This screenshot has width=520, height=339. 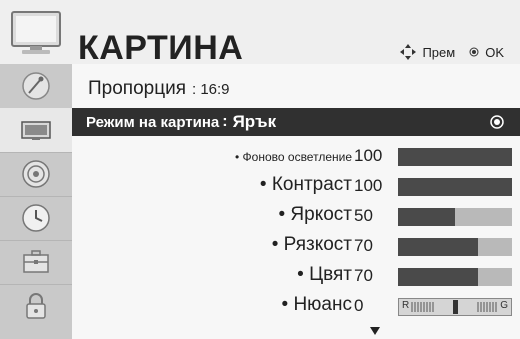 I want to click on speaker-icon, so click(x=36, y=174).